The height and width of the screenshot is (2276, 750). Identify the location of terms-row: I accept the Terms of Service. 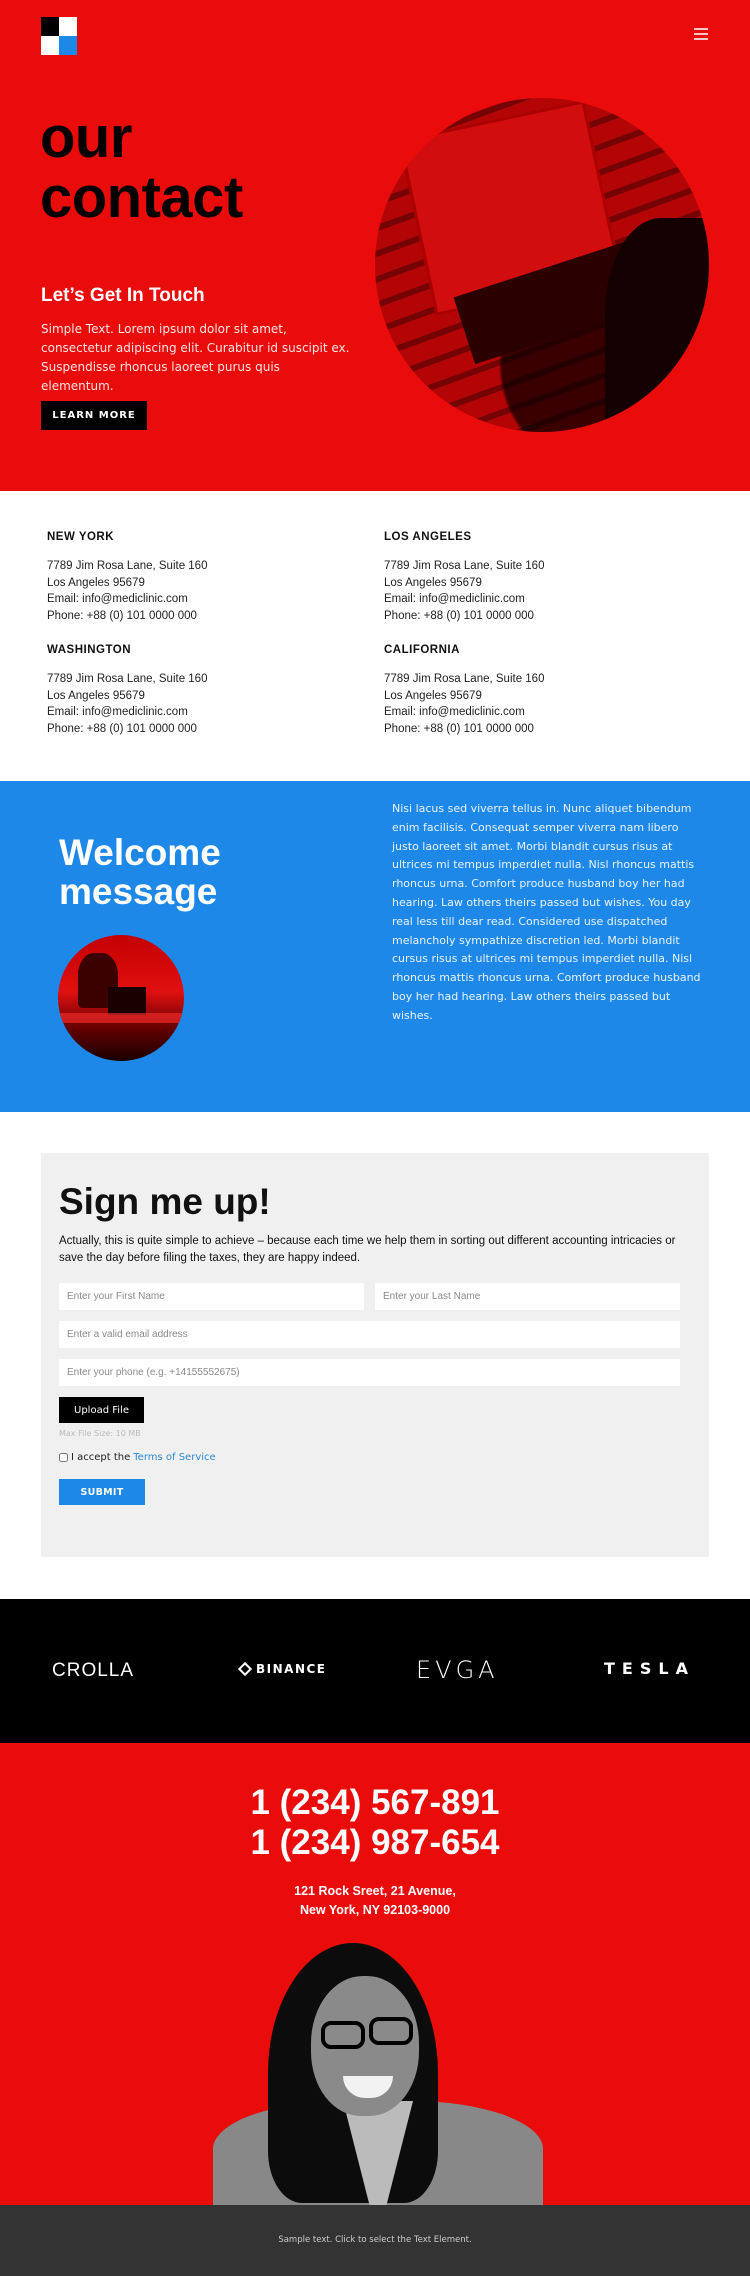
(137, 1457).